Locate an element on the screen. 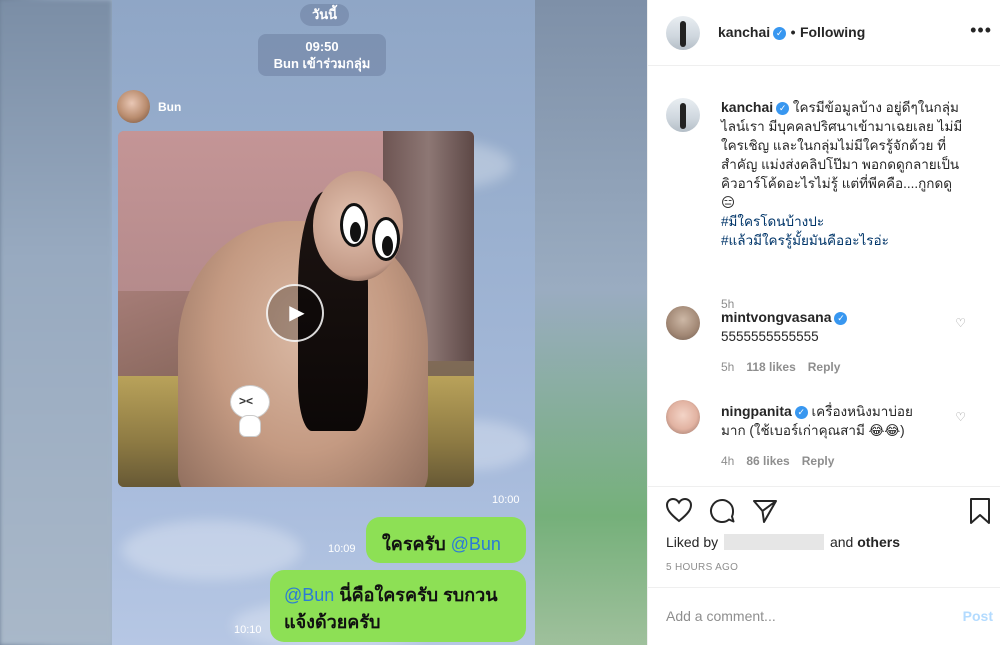 The image size is (1000, 645). redacted-username is located at coordinates (774, 542).